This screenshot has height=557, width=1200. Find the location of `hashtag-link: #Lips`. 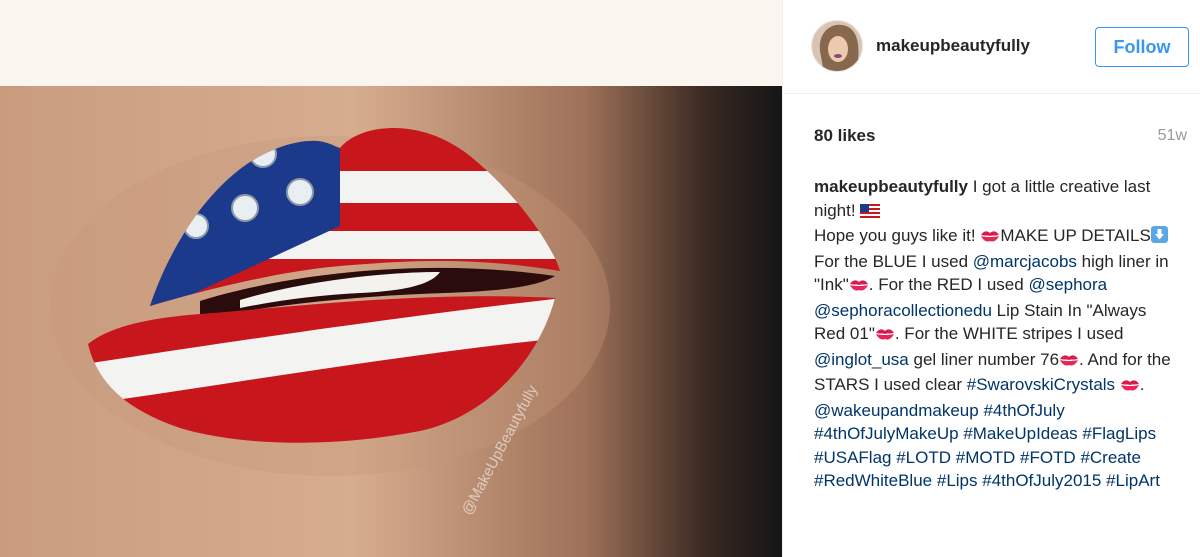

hashtag-link: #Lips is located at coordinates (957, 480).